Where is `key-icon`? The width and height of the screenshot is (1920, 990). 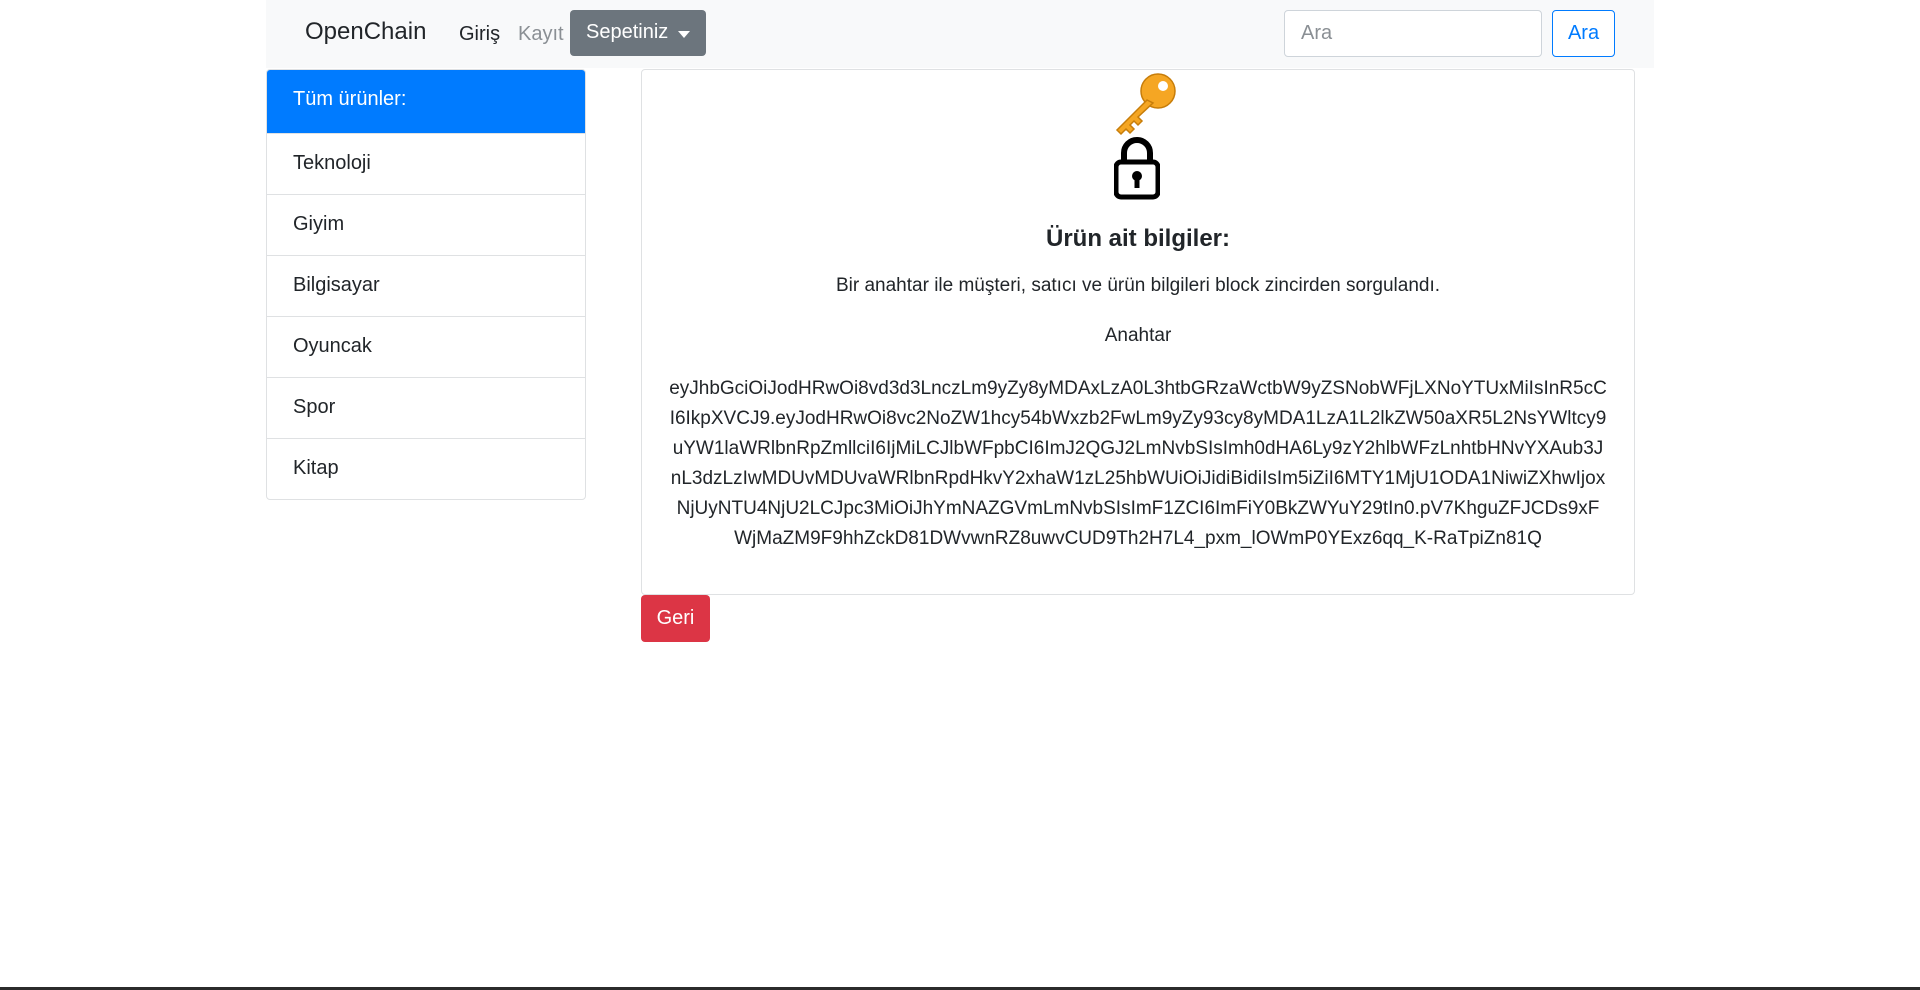 key-icon is located at coordinates (1145, 104).